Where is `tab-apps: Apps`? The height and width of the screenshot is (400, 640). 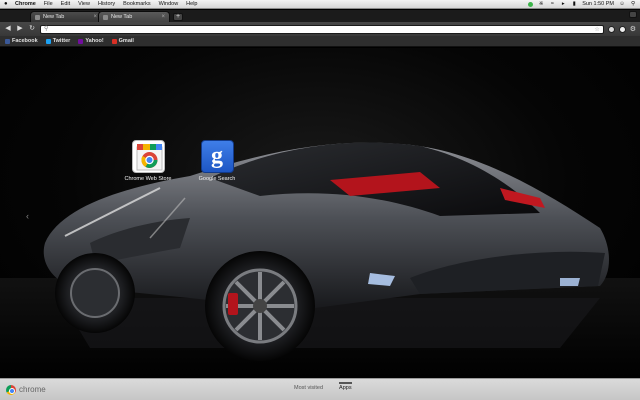
tab-apps: Apps is located at coordinates (345, 386).